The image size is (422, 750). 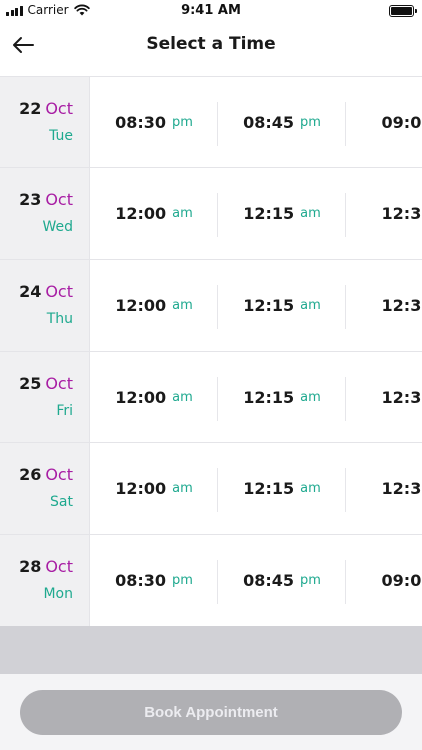 I want to click on day-row: 28Oct Mon 08:30 pm 08:45 pm 09:00, so click(x=211, y=580).